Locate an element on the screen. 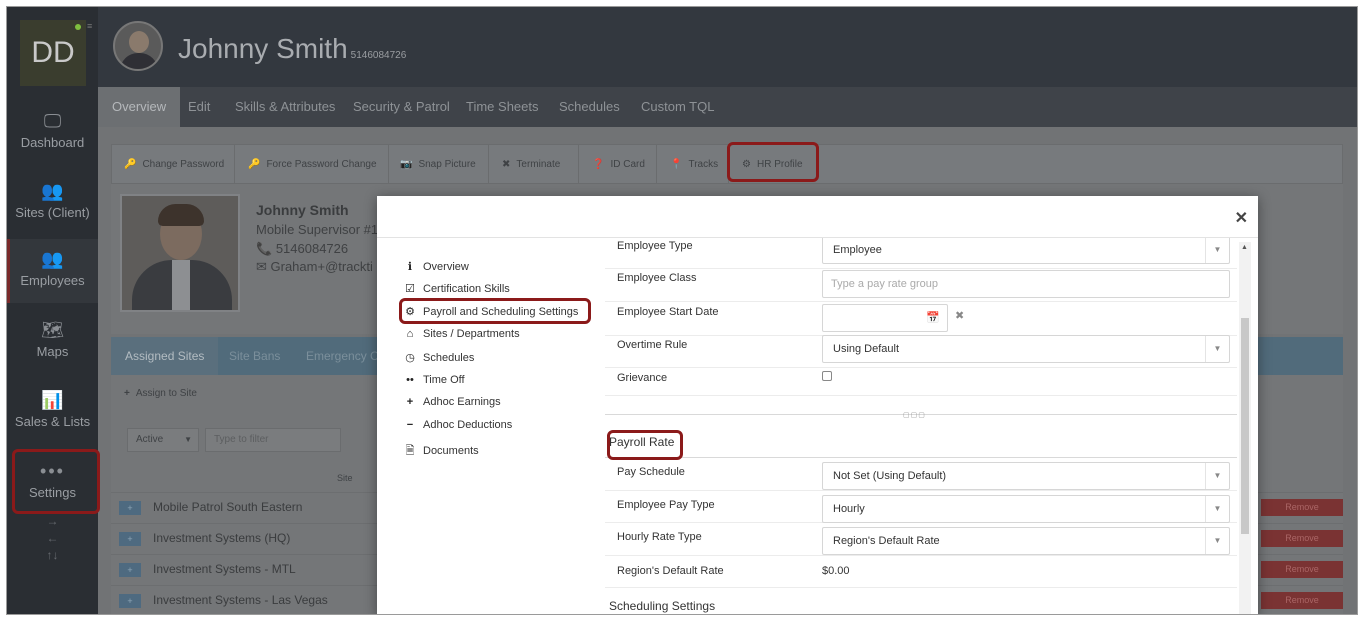  highlight-payroll-rate is located at coordinates (645, 445).